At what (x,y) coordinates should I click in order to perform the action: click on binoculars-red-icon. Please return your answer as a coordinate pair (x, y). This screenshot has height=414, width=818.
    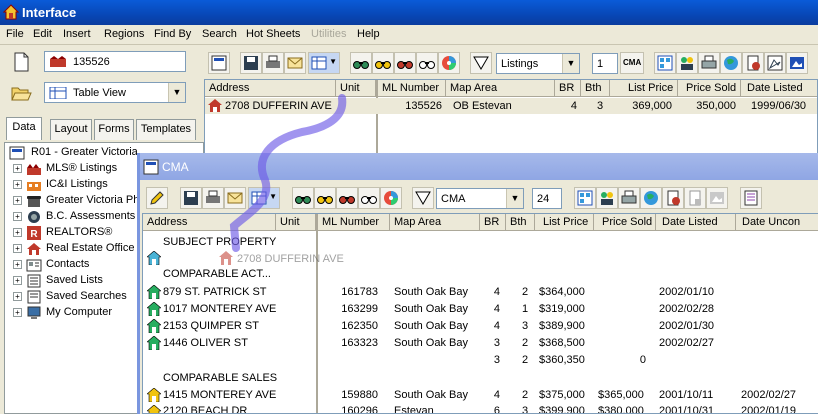
    Looking at the image, I should click on (405, 65).